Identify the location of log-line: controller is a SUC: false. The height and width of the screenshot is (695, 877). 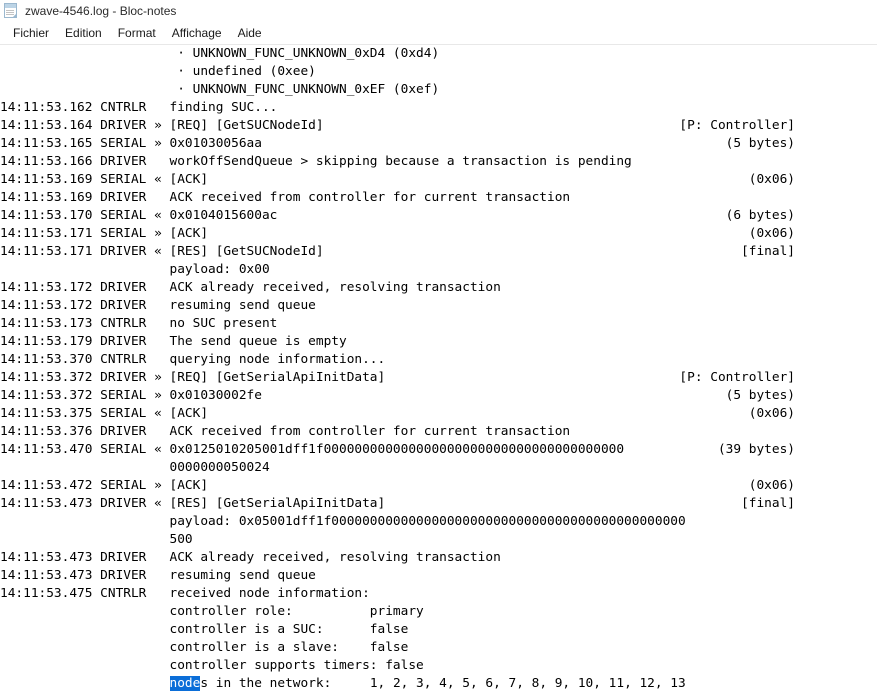
(438, 630).